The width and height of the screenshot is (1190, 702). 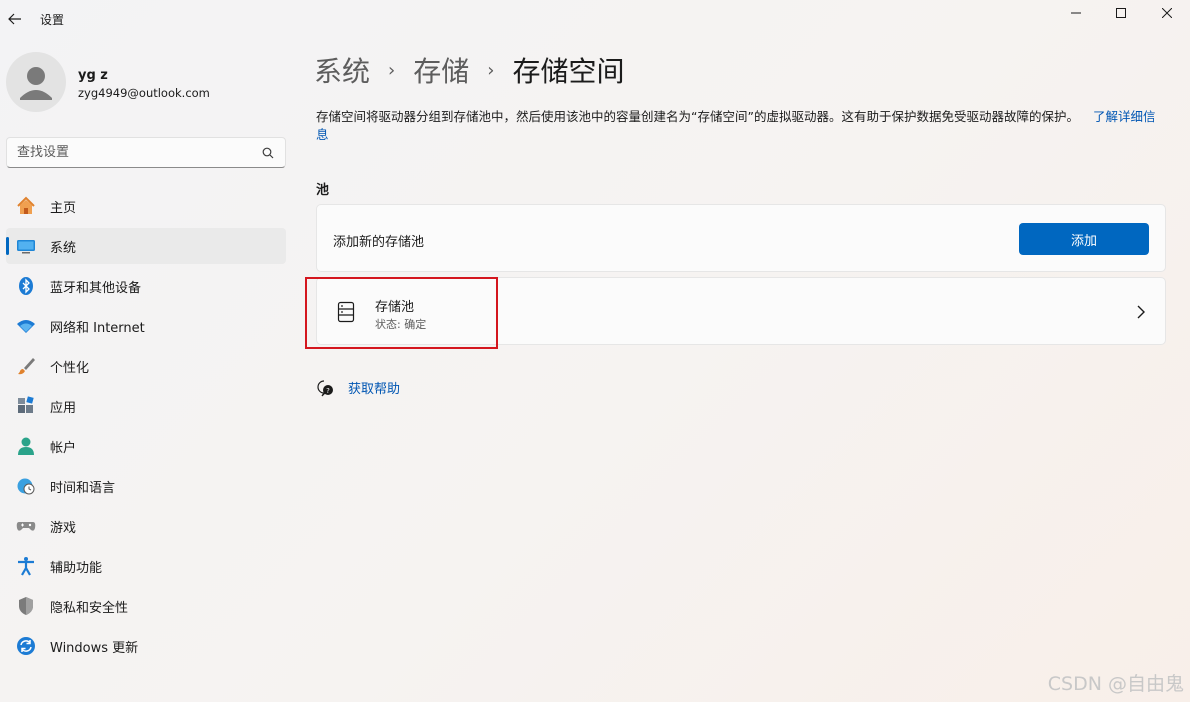 What do you see at coordinates (325, 387) in the screenshot?
I see `help-chat-icon: ?` at bounding box center [325, 387].